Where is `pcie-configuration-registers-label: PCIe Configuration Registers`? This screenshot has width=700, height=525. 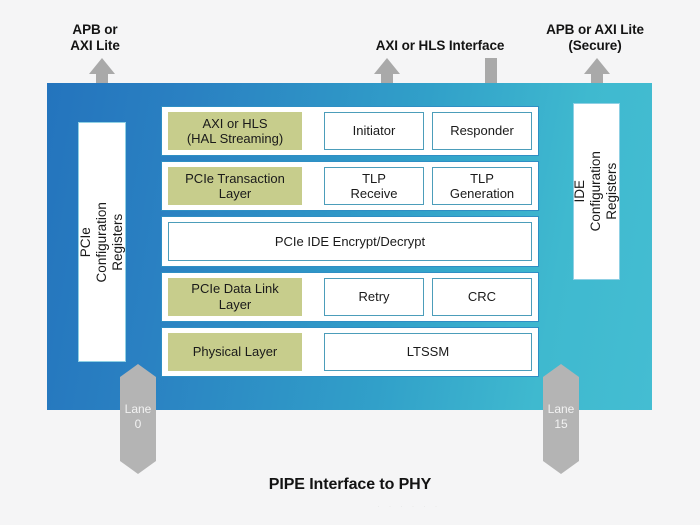 pcie-configuration-registers-label: PCIe Configuration Registers is located at coordinates (101, 242).